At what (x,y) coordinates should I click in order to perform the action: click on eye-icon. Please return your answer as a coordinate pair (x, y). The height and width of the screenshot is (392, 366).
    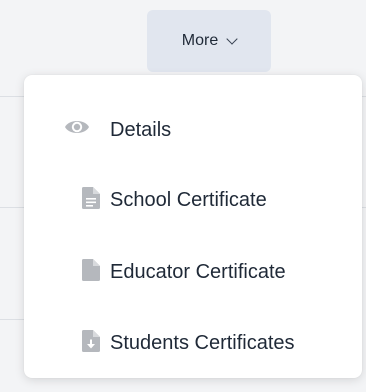
    Looking at the image, I should click on (77, 127).